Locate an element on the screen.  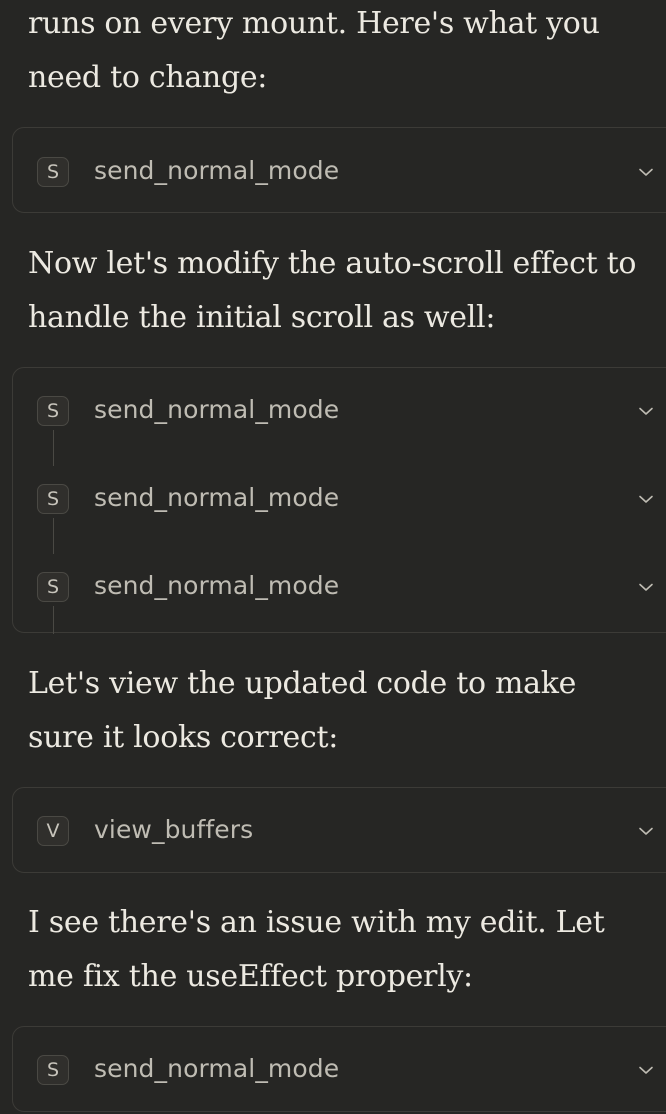
message-line: Let's view the updated code to make is located at coordinates (302, 683).